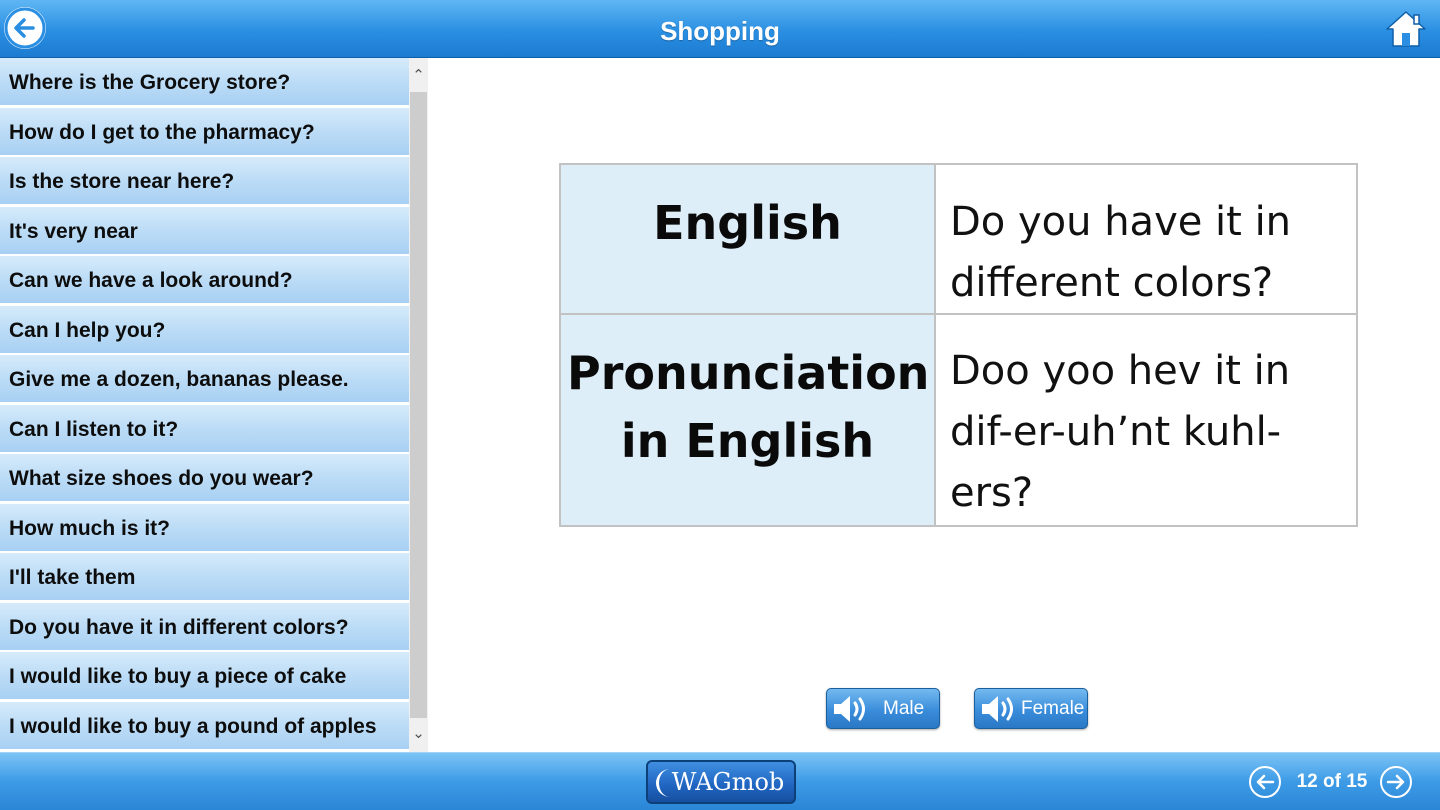 Image resolution: width=1440 pixels, height=810 pixels. Describe the element at coordinates (904, 708) in the screenshot. I see `male-label: Male` at that location.